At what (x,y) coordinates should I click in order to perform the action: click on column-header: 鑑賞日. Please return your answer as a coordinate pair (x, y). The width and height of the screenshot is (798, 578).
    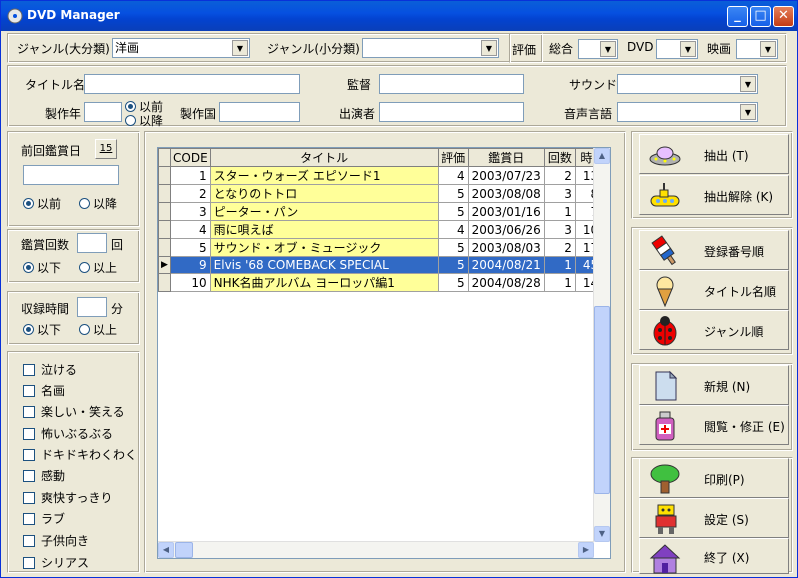
    Looking at the image, I should click on (506, 157).